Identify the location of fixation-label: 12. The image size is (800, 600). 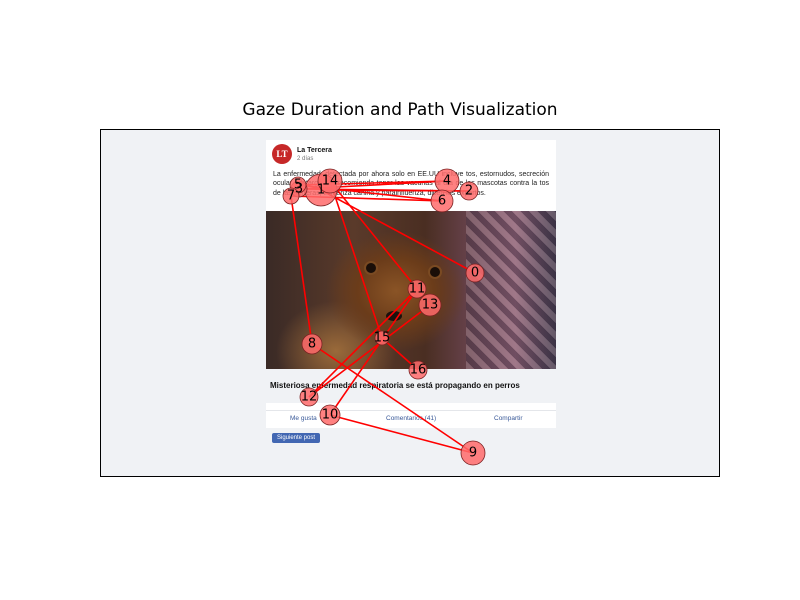
(309, 397).